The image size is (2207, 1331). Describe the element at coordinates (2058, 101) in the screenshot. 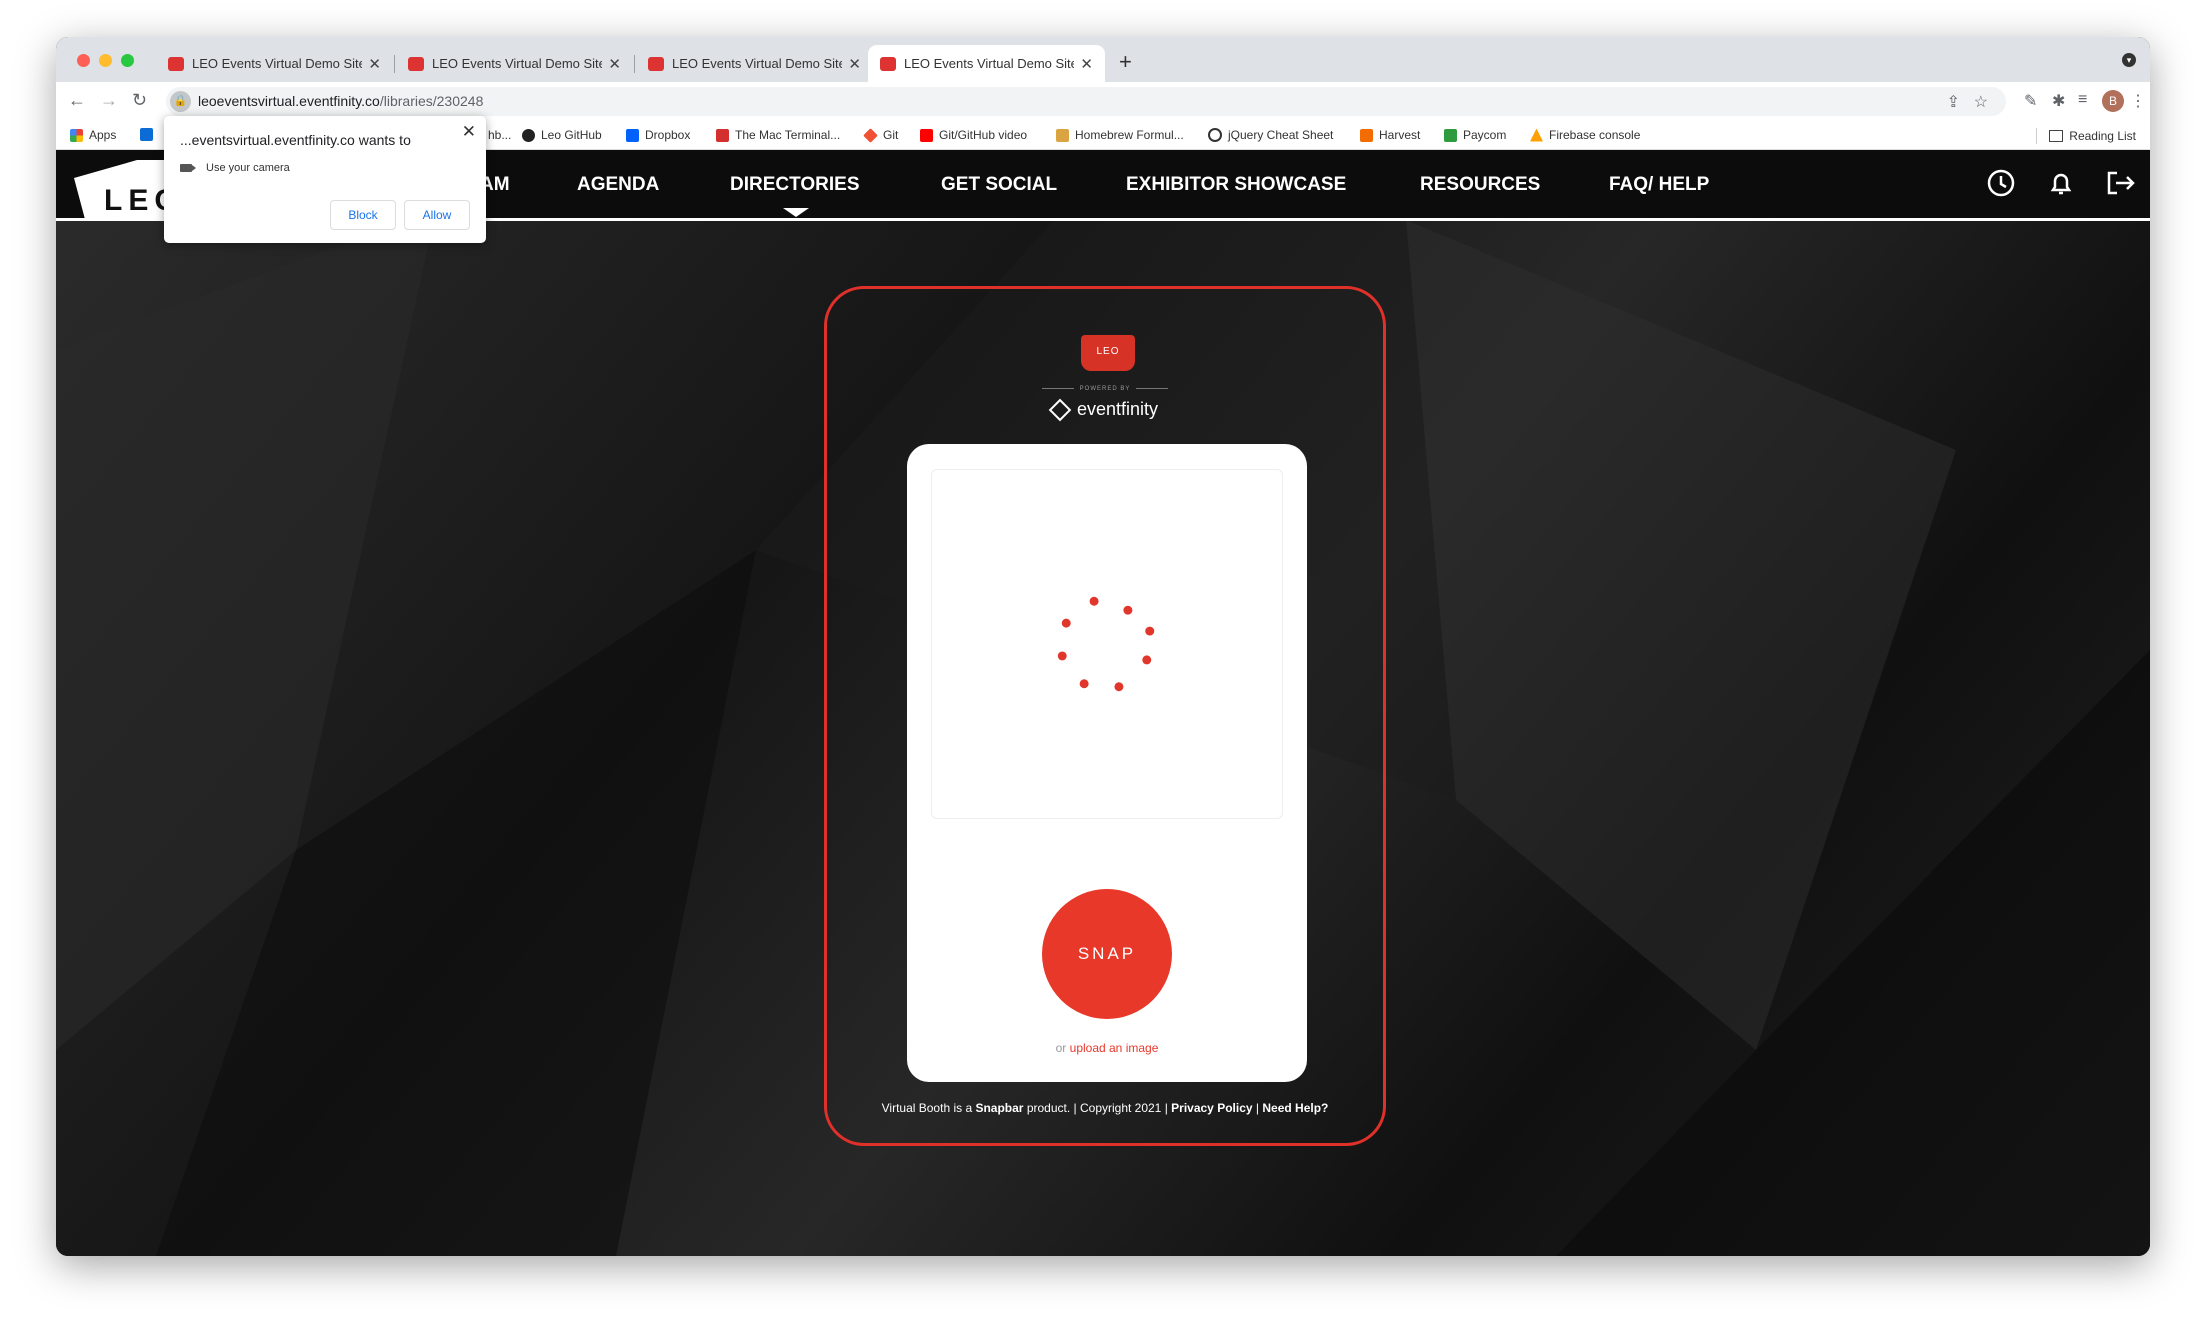

I see `extensions-puzzle-icon: ✱` at that location.